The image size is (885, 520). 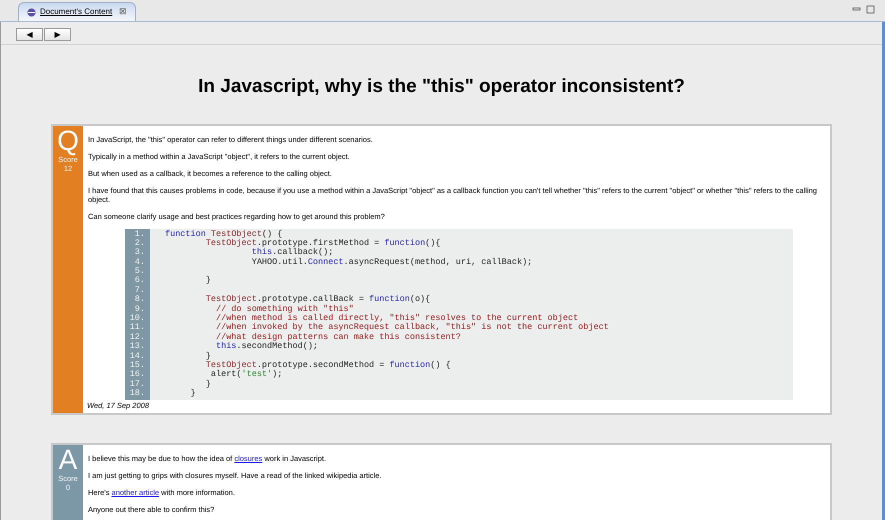 What do you see at coordinates (140, 271) in the screenshot?
I see `line-number: 5.` at bounding box center [140, 271].